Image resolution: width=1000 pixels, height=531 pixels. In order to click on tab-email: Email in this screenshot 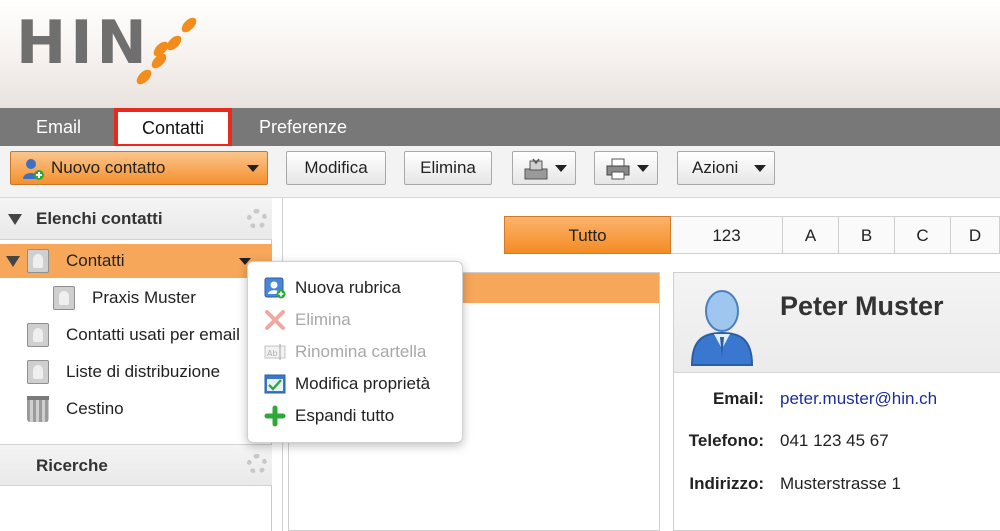, I will do `click(58, 127)`.